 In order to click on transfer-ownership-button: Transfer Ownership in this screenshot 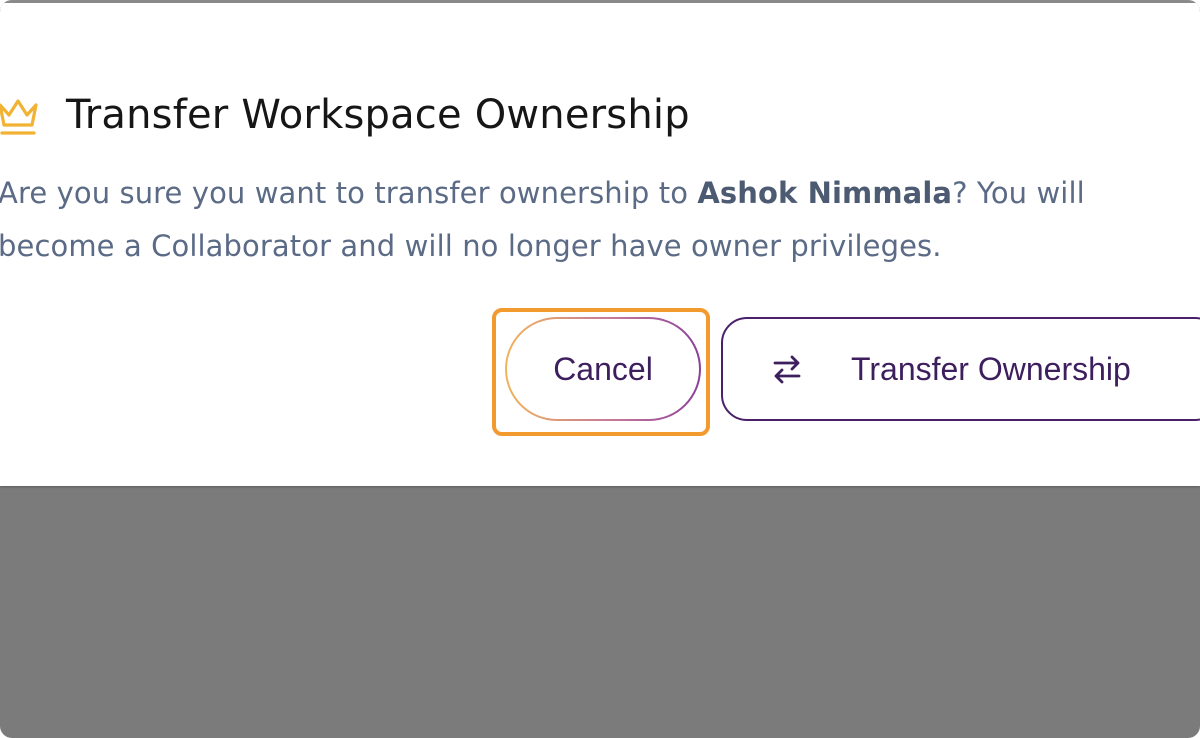, I will do `click(960, 369)`.